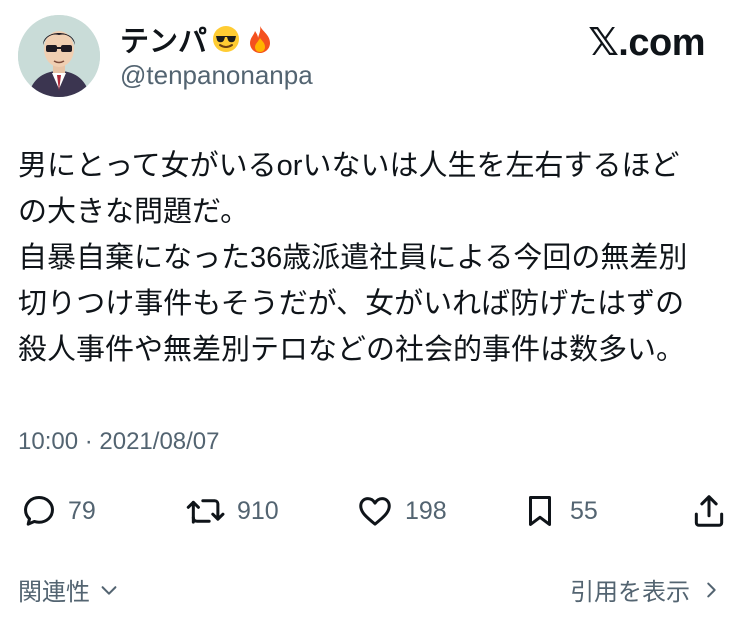 The height and width of the screenshot is (637, 750). What do you see at coordinates (559, 511) in the screenshot?
I see `bookmark-button: 55` at bounding box center [559, 511].